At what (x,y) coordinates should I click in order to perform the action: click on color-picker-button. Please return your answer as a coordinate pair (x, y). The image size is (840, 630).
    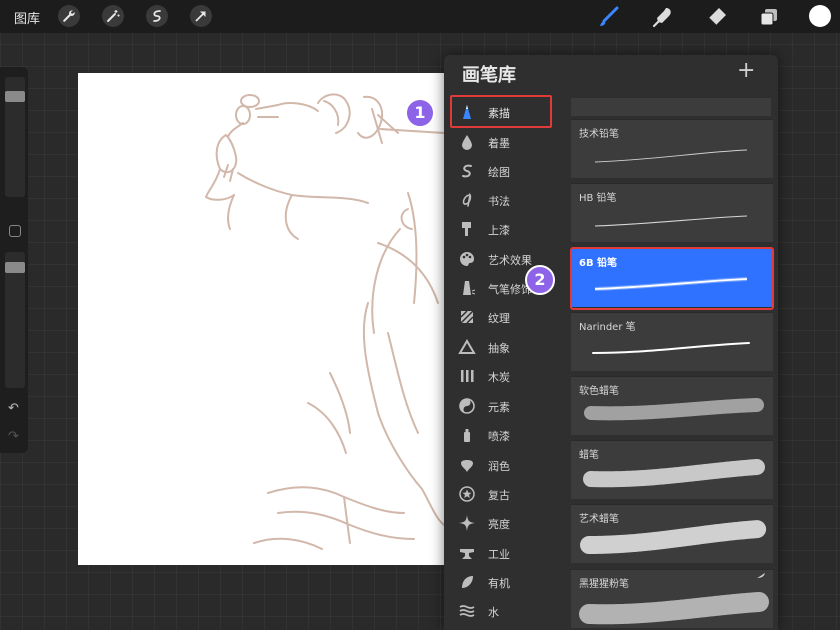
    Looking at the image, I should click on (820, 16).